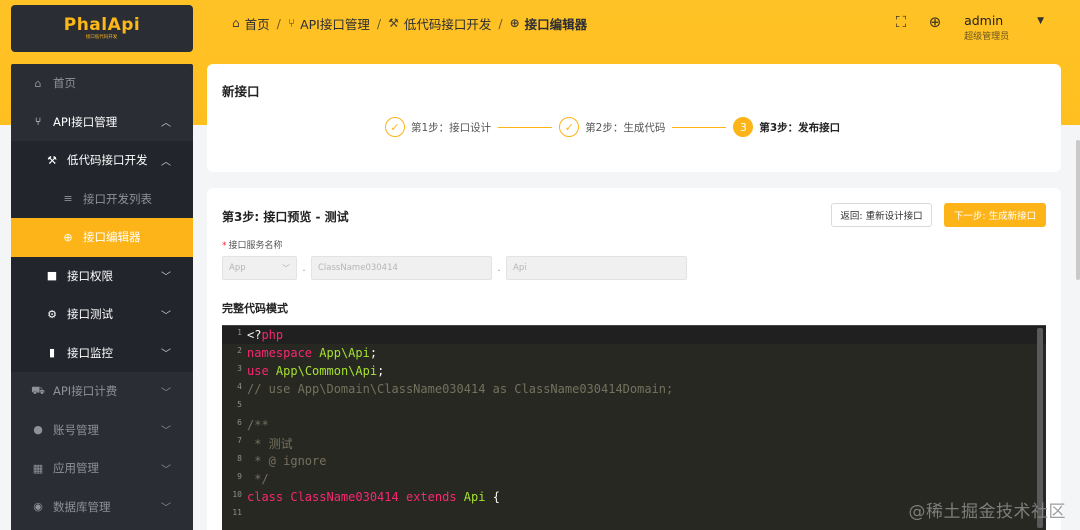  What do you see at coordinates (239, 440) in the screenshot?
I see `line-number: 7` at bounding box center [239, 440].